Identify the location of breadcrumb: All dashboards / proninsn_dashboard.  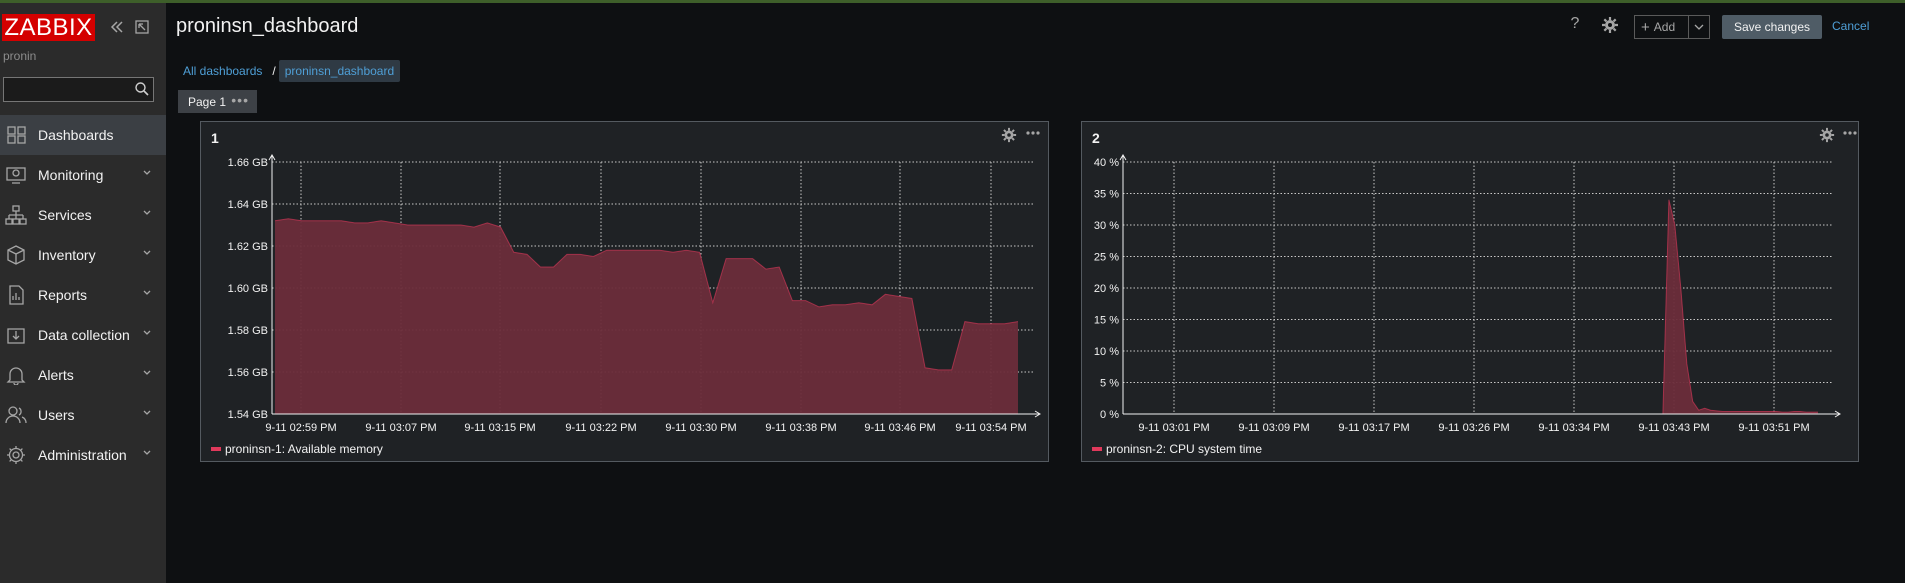
(288, 71).